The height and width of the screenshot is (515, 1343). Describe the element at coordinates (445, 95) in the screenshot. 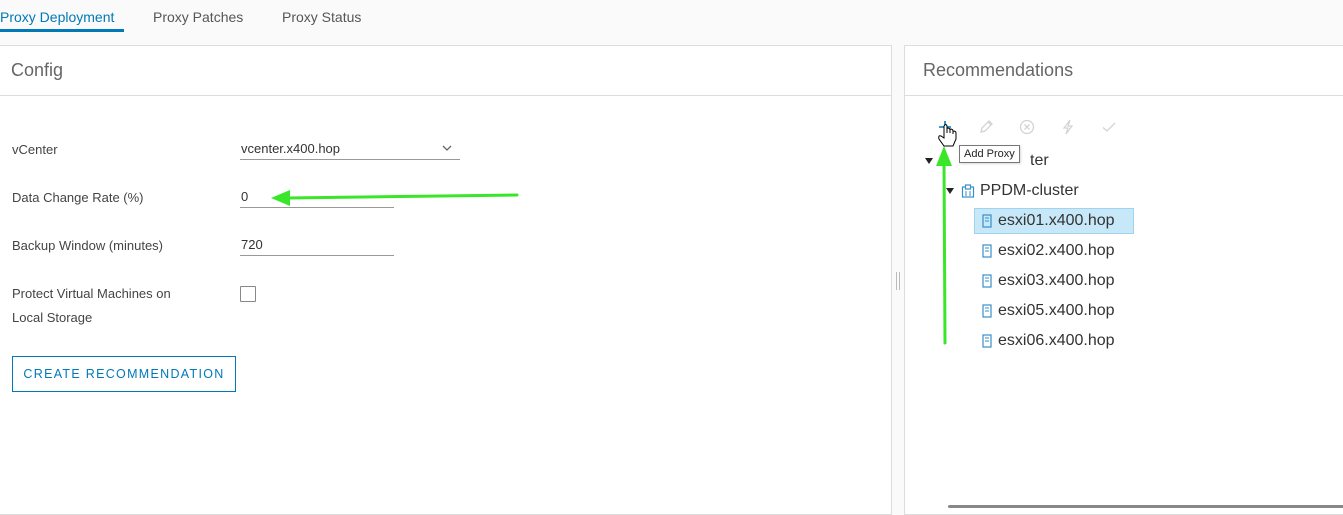

I see `config-divider` at that location.